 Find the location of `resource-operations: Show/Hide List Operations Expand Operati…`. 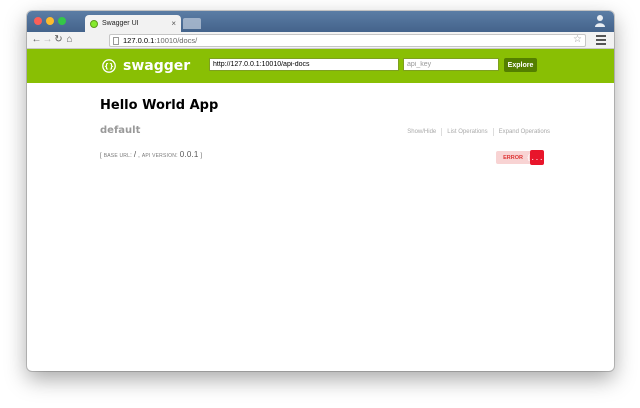

resource-operations: Show/Hide List Operations Expand Operati… is located at coordinates (478, 132).